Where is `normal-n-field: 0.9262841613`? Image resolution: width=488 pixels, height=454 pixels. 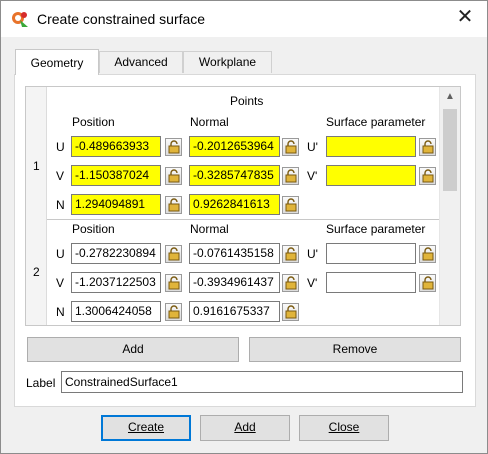
normal-n-field: 0.9262841613 is located at coordinates (234, 204).